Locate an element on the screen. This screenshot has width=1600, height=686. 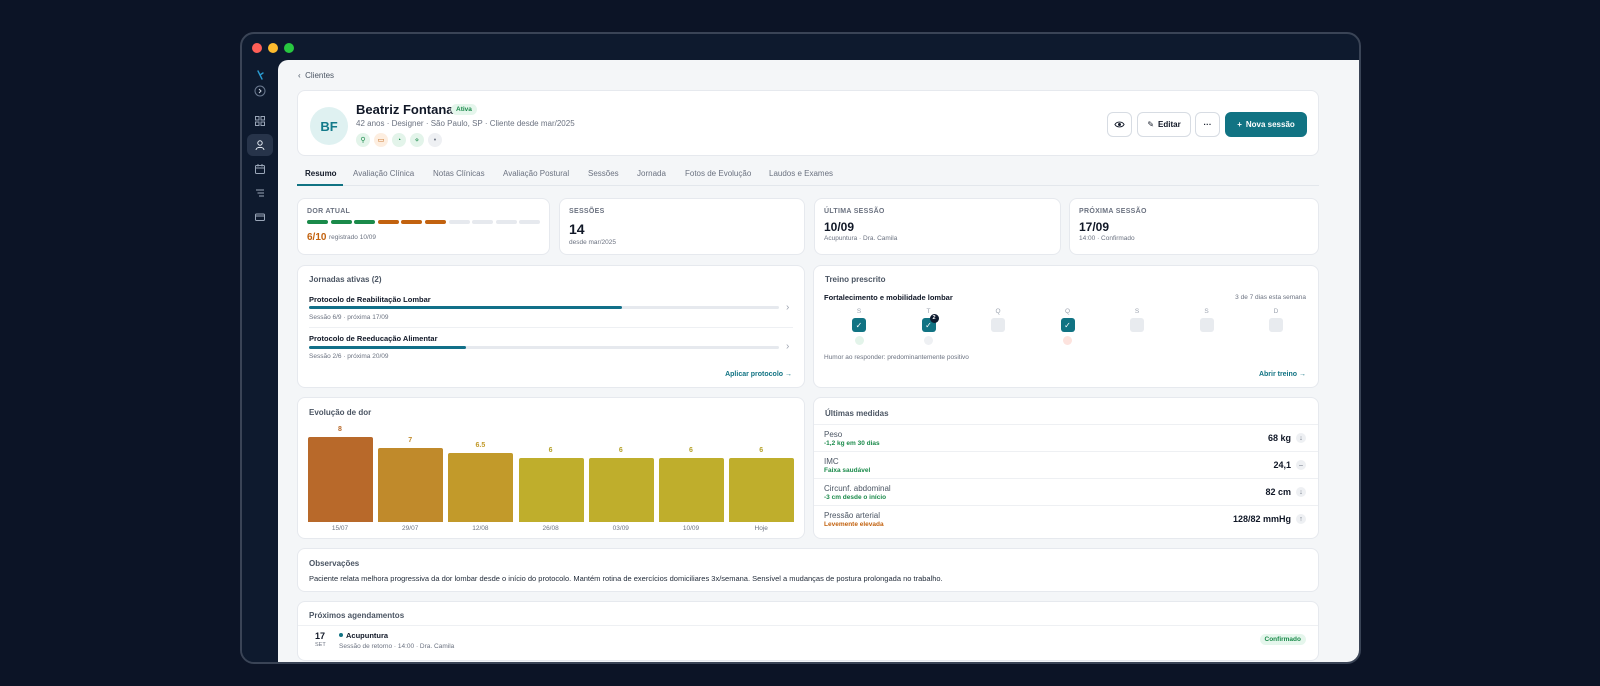
day-label: D is located at coordinates (1276, 311).